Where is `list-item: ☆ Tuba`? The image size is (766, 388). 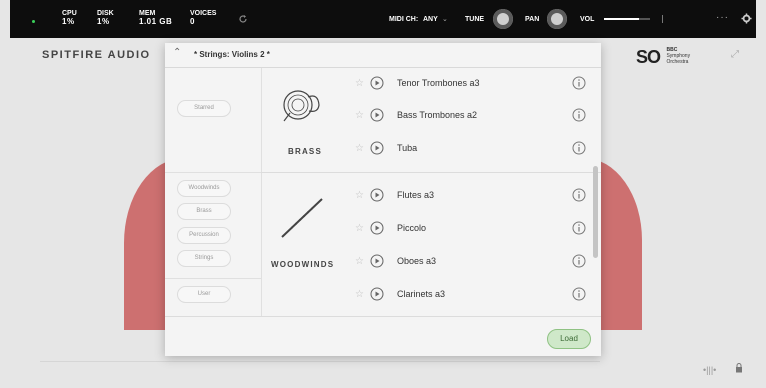
list-item: ☆ Tuba is located at coordinates (469, 150).